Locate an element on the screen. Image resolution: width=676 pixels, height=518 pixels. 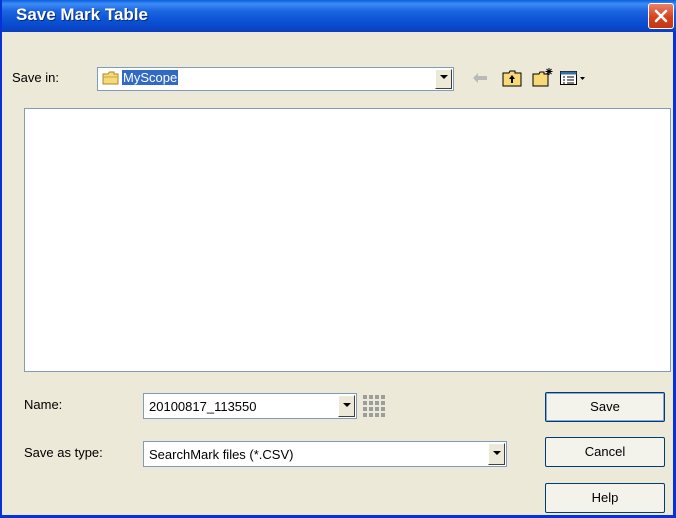
save-in-value: MyScope is located at coordinates (150, 77).